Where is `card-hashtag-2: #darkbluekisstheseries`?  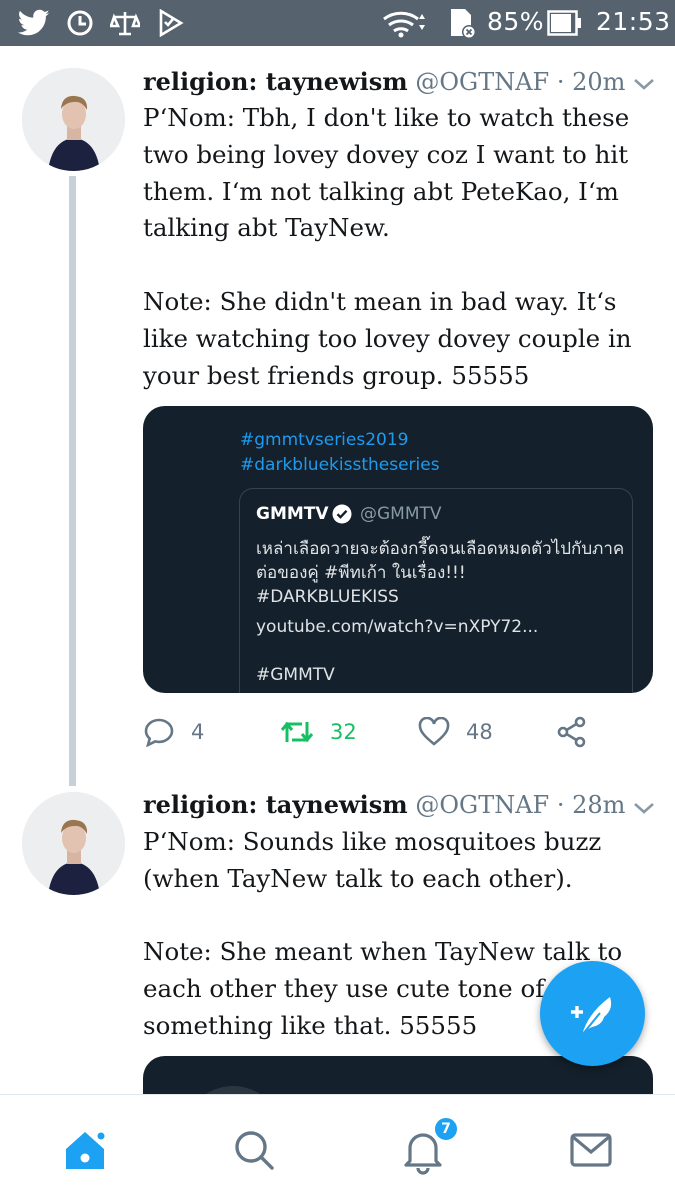
card-hashtag-2: #darkbluekisstheseries is located at coordinates (340, 465).